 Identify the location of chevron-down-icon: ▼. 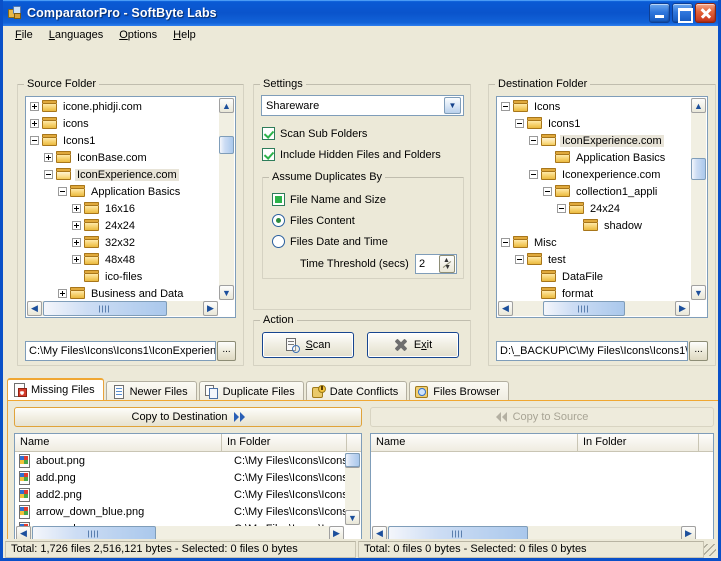
(452, 105).